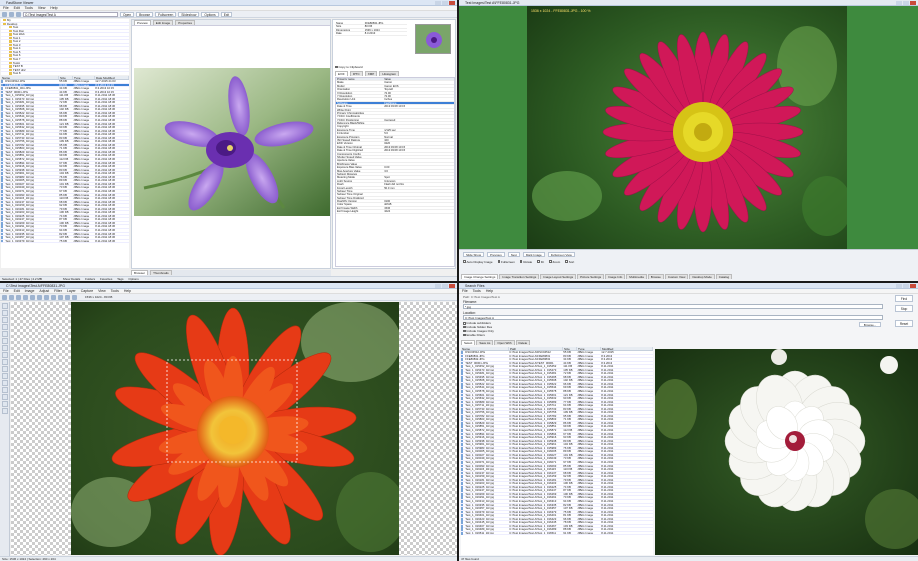  Describe the element at coordinates (42, 8) in the screenshot. I see `menu-view: View` at that location.